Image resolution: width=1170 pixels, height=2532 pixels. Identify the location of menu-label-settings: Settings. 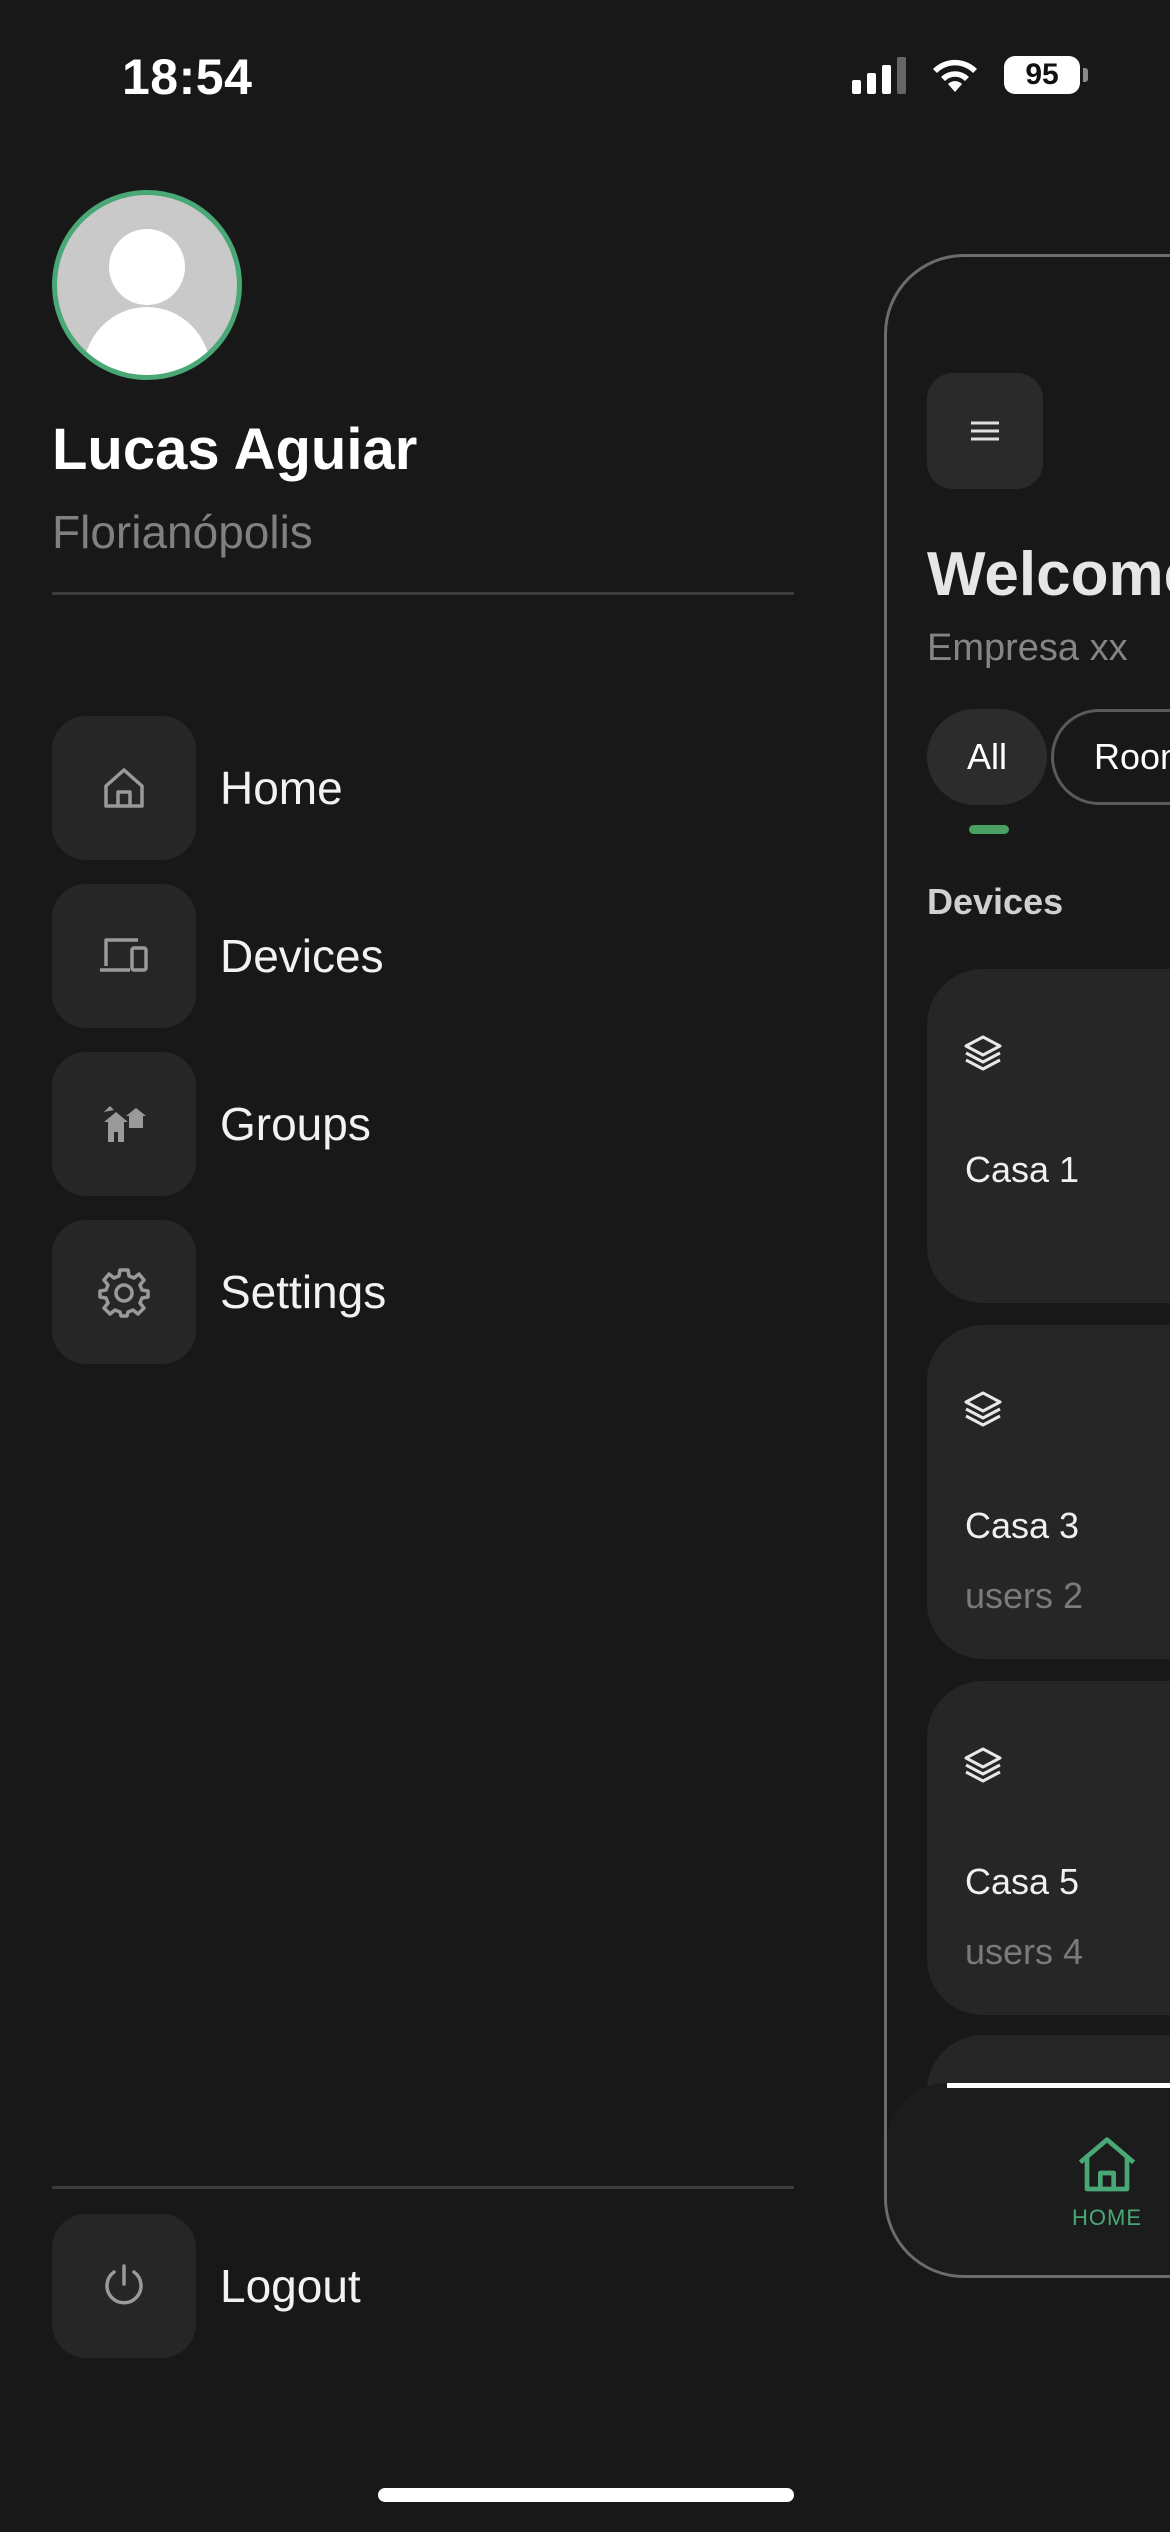
(303, 1292).